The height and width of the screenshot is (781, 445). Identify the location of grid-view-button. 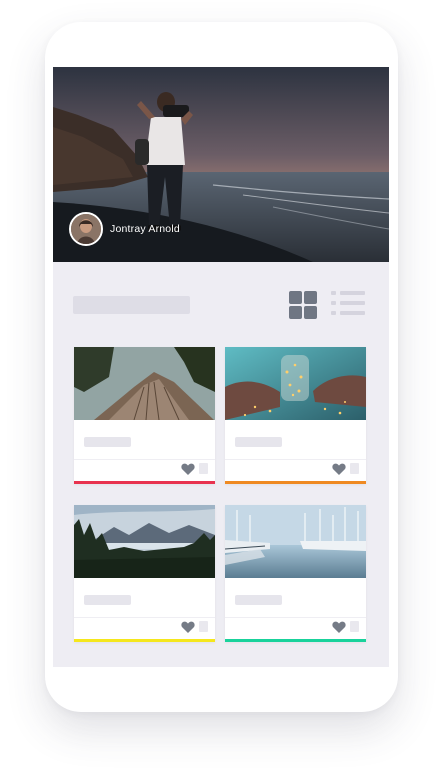
(303, 305).